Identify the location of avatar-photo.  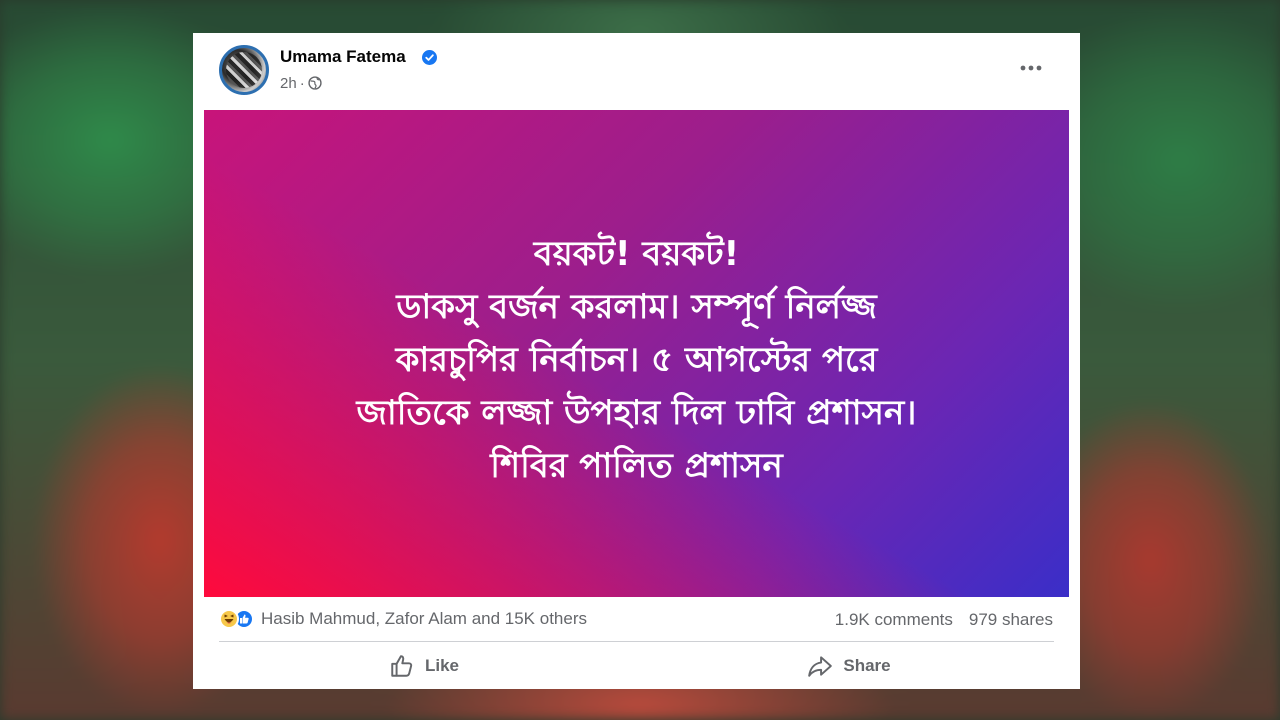
(244, 70).